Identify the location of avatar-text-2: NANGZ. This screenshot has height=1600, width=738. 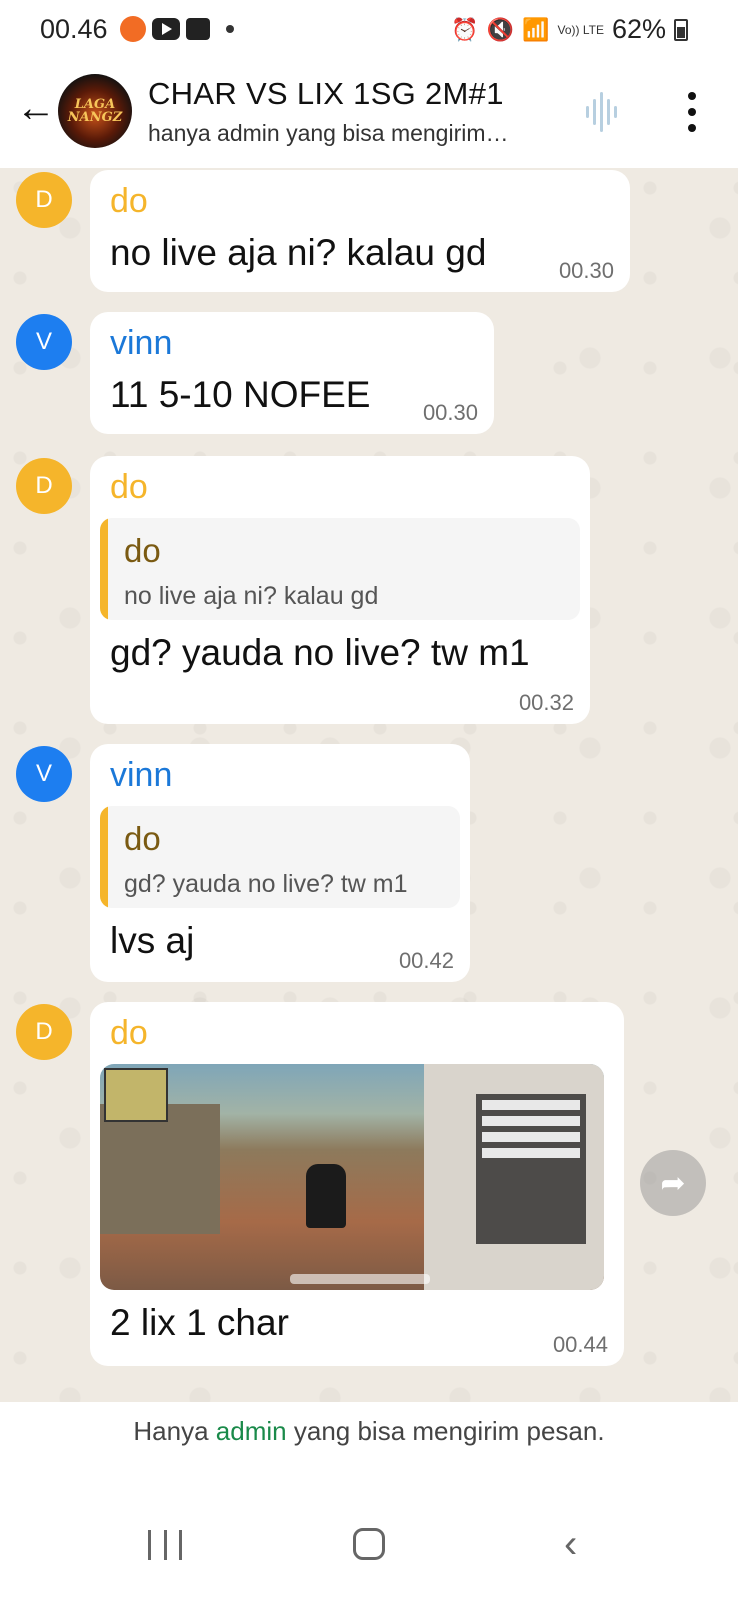
(95, 117).